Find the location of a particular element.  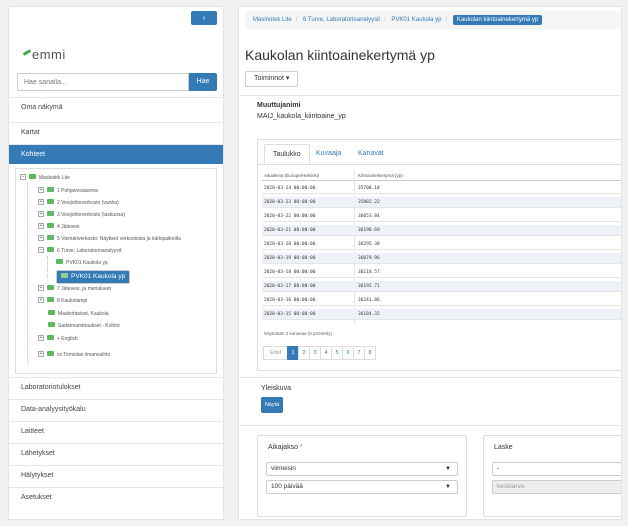

tab-kanavat: Kanavat is located at coordinates (371, 154).